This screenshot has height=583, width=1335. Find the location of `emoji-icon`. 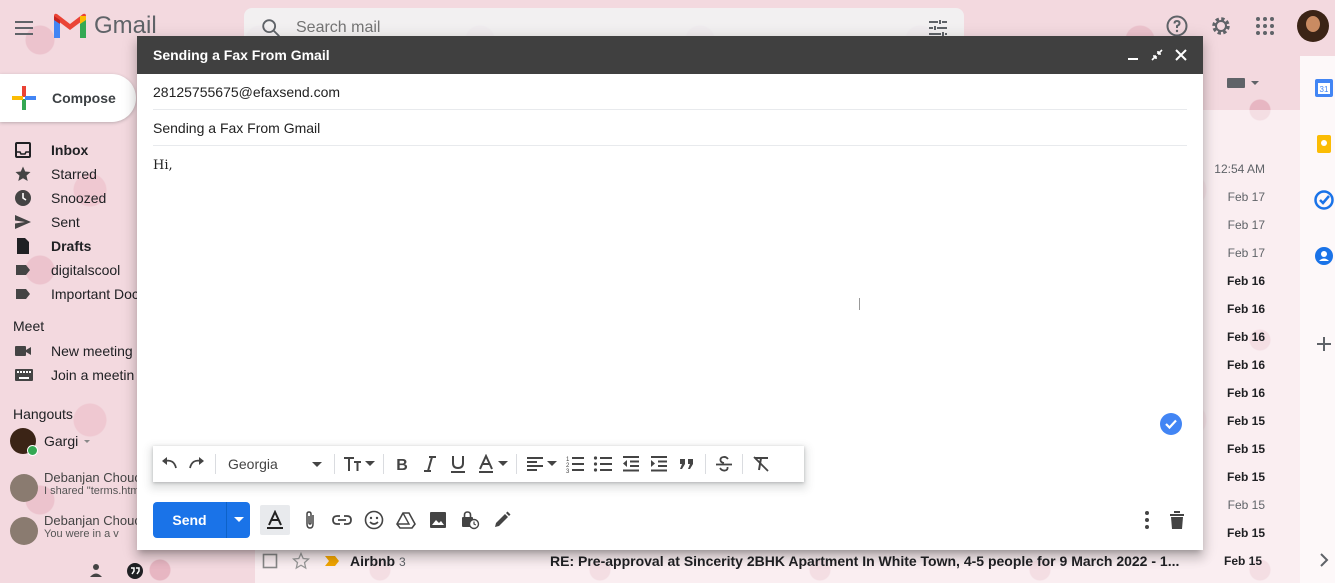

emoji-icon is located at coordinates (374, 520).